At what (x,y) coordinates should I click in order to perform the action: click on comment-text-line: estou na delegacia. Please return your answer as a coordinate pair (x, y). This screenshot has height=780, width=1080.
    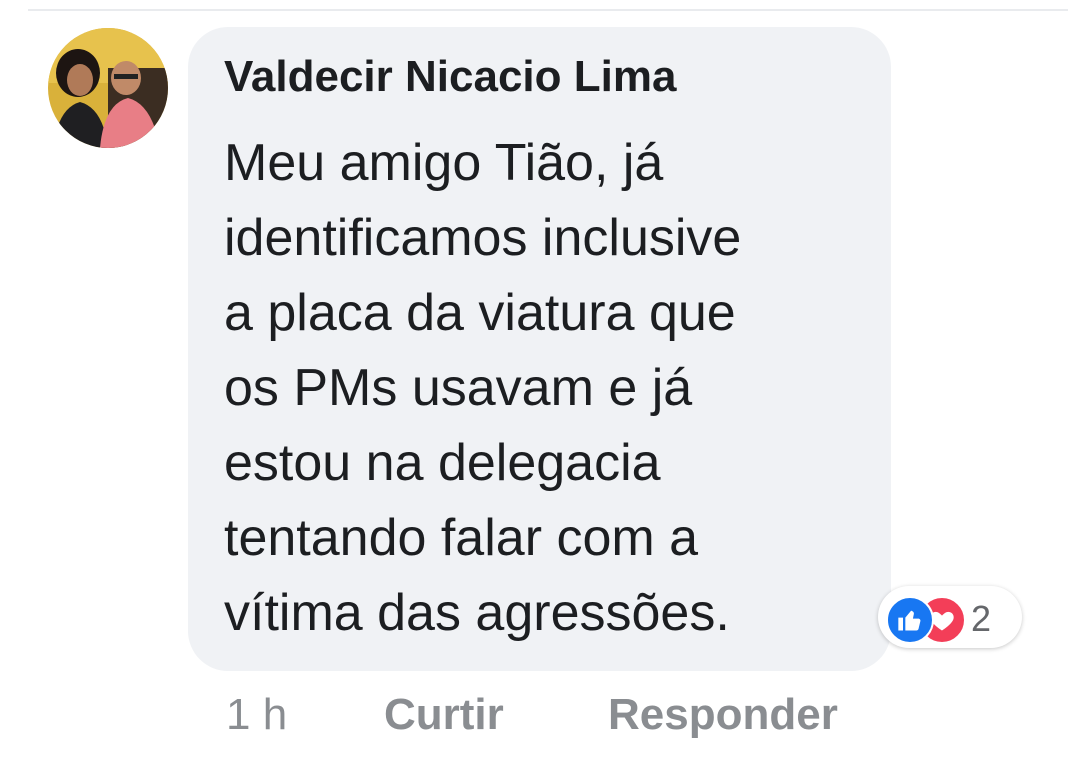
    Looking at the image, I should click on (442, 463).